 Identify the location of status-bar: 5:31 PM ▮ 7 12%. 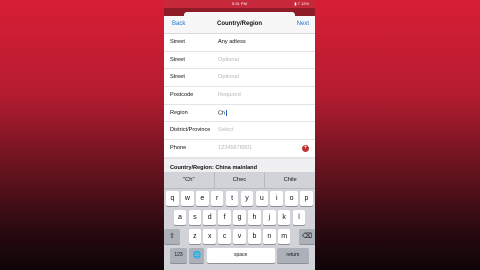
(239, 4).